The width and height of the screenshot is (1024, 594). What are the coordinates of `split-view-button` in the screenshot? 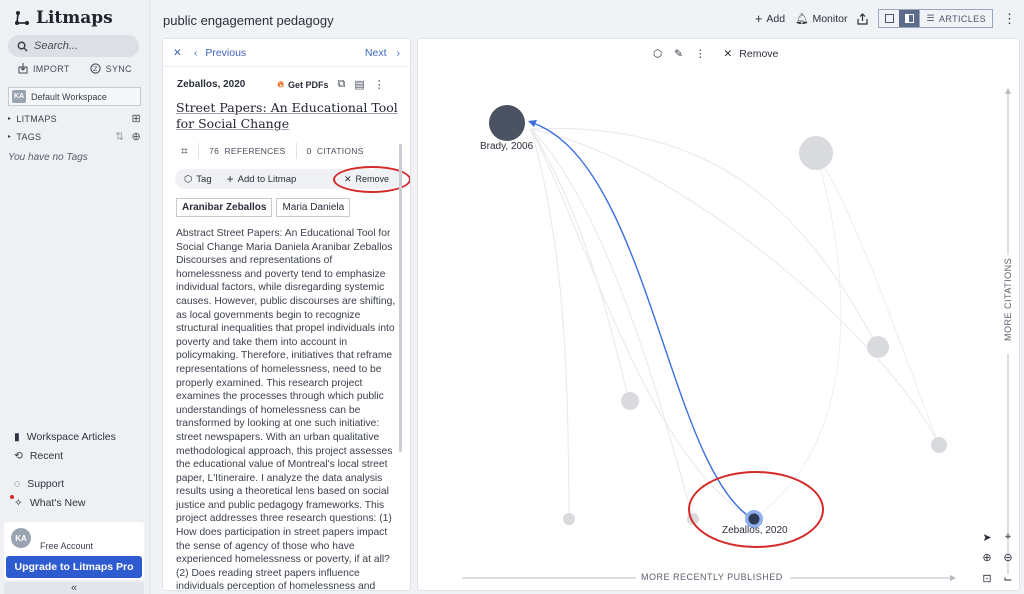 It's located at (909, 18).